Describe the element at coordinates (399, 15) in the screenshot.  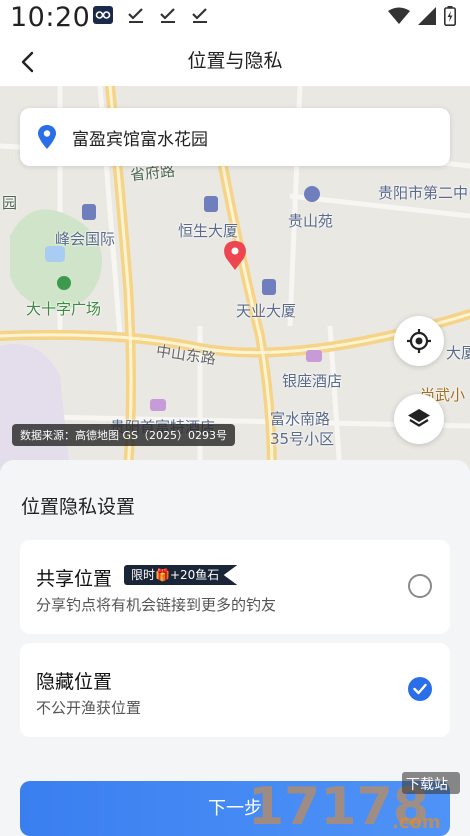
I see `wifi-icon` at that location.